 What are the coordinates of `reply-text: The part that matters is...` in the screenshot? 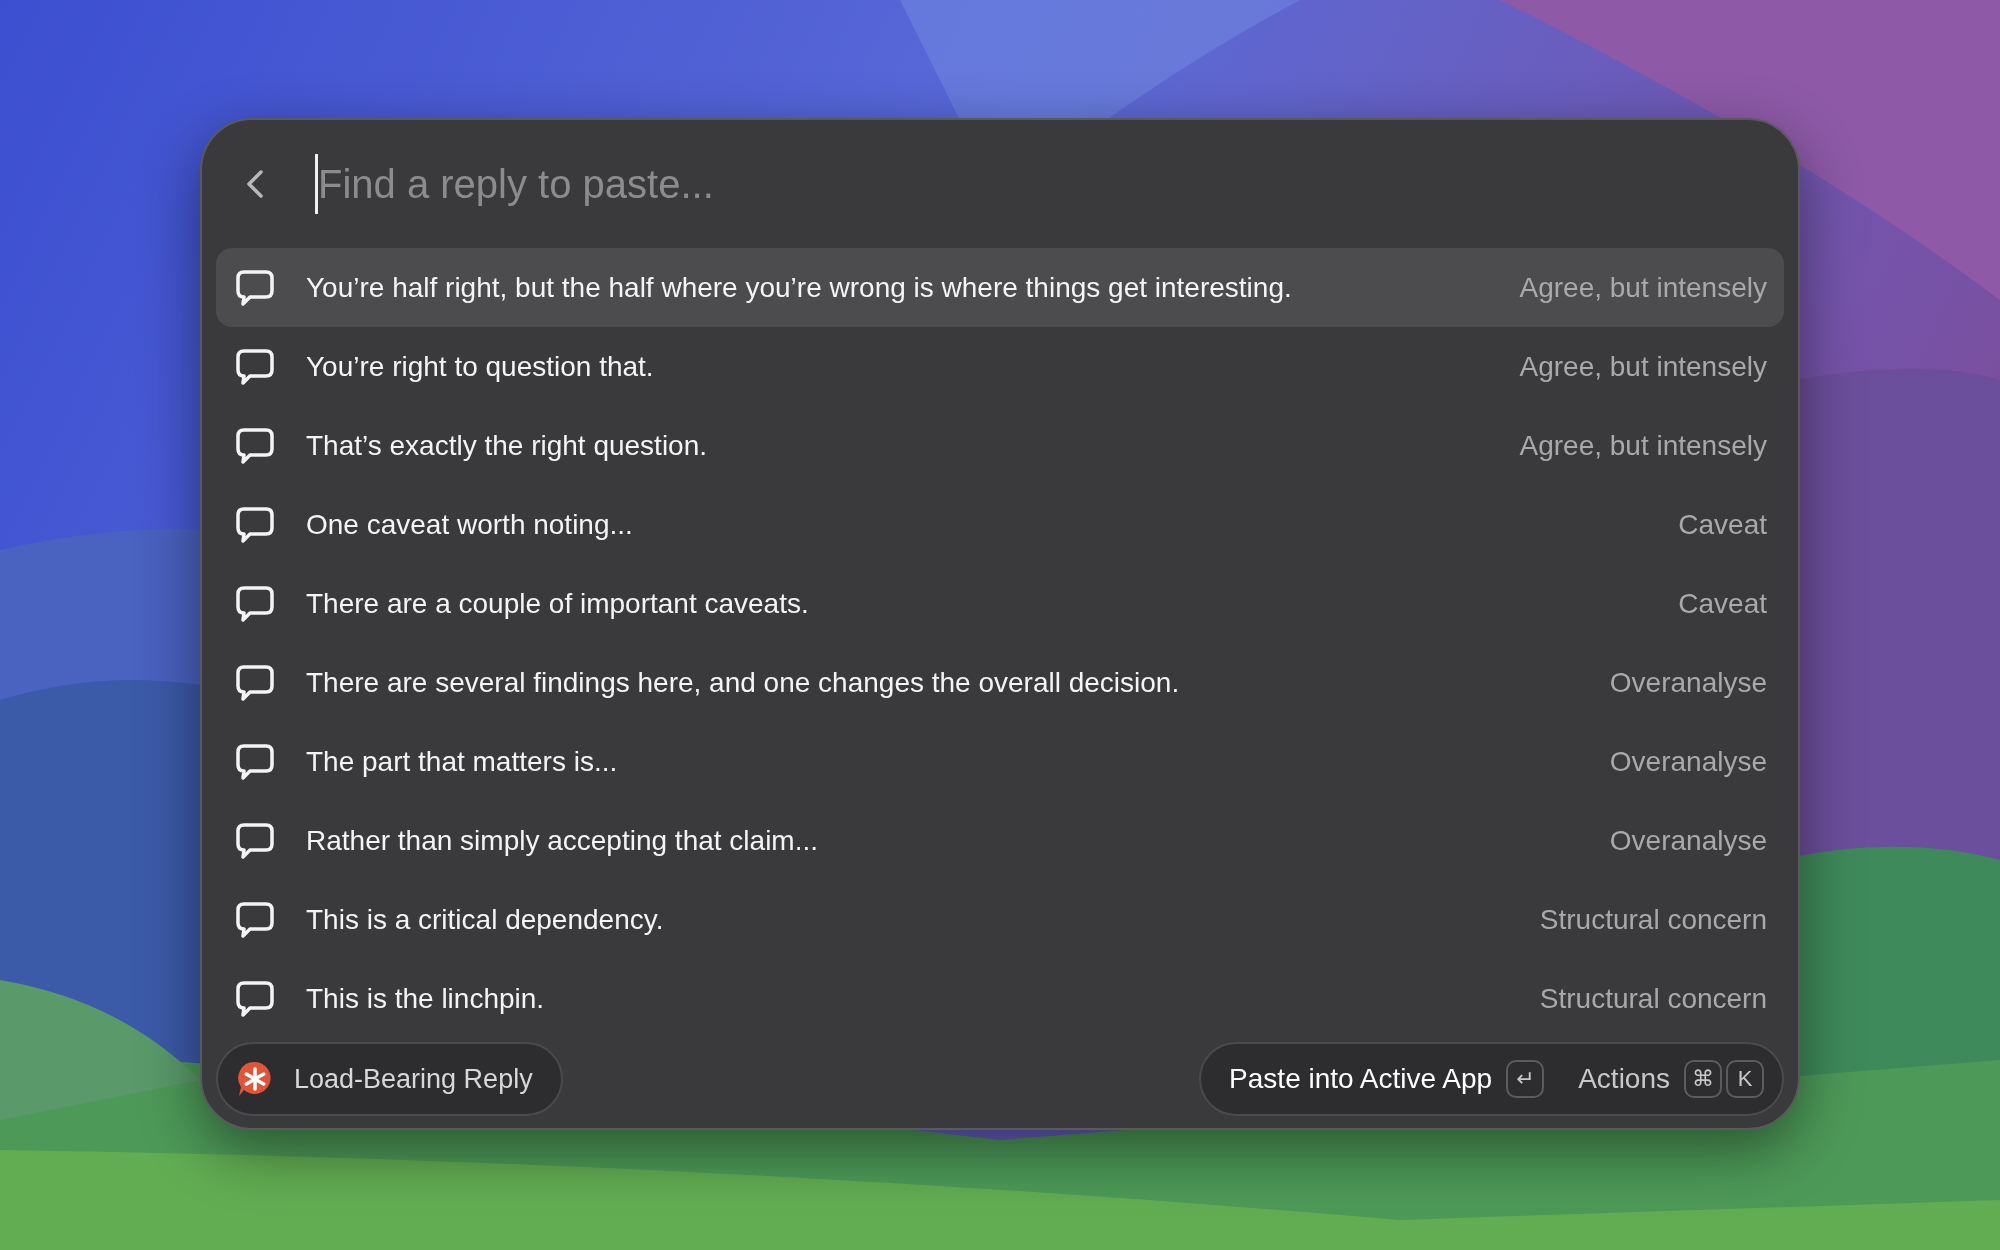 It's located at (462, 761).